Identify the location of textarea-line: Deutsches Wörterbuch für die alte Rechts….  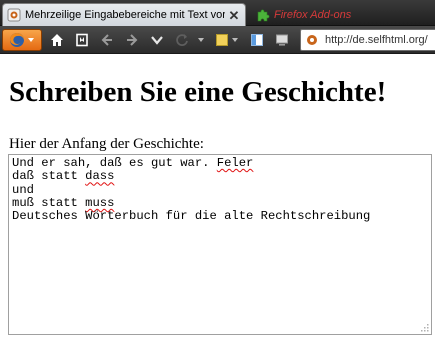
(220, 216).